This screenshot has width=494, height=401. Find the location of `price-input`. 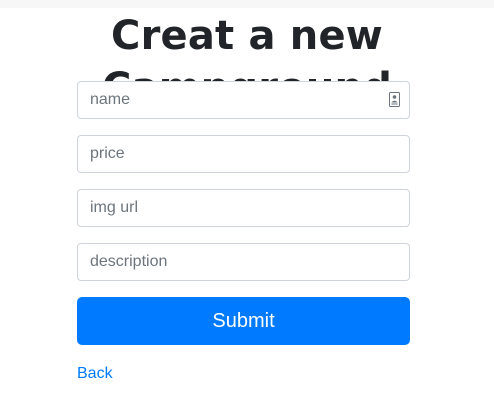

price-input is located at coordinates (243, 154).